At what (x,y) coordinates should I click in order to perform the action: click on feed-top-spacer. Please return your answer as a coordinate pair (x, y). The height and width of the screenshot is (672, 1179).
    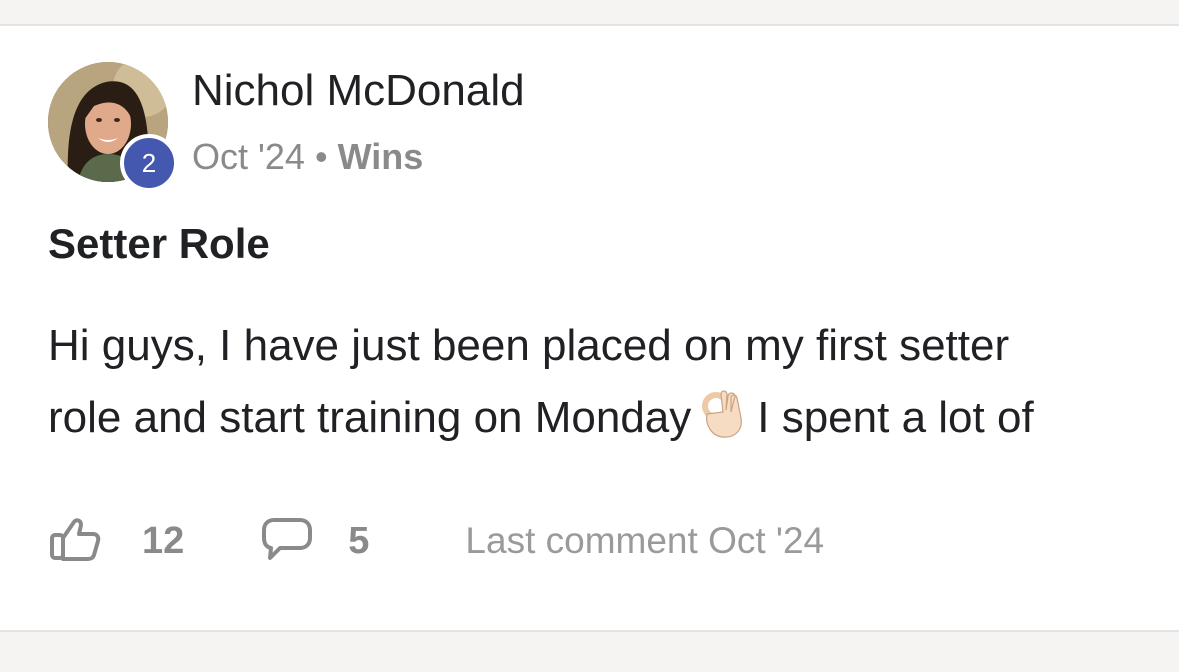
    Looking at the image, I should click on (589, 13).